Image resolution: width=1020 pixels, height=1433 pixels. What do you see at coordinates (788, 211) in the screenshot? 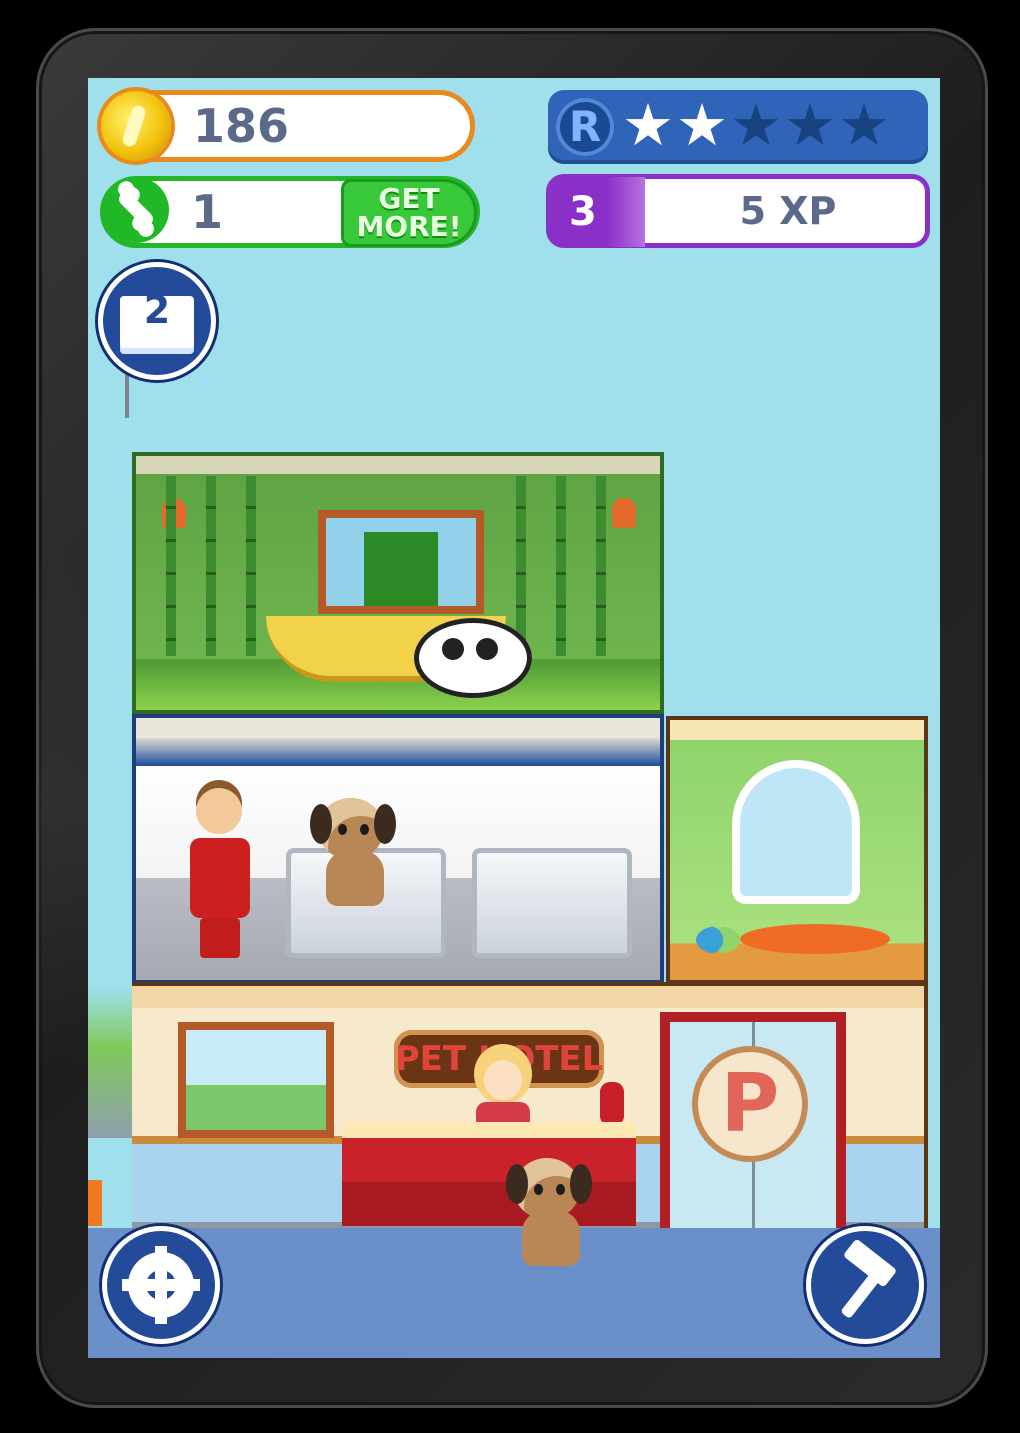
I see `xp-value: 5 XP` at bounding box center [788, 211].